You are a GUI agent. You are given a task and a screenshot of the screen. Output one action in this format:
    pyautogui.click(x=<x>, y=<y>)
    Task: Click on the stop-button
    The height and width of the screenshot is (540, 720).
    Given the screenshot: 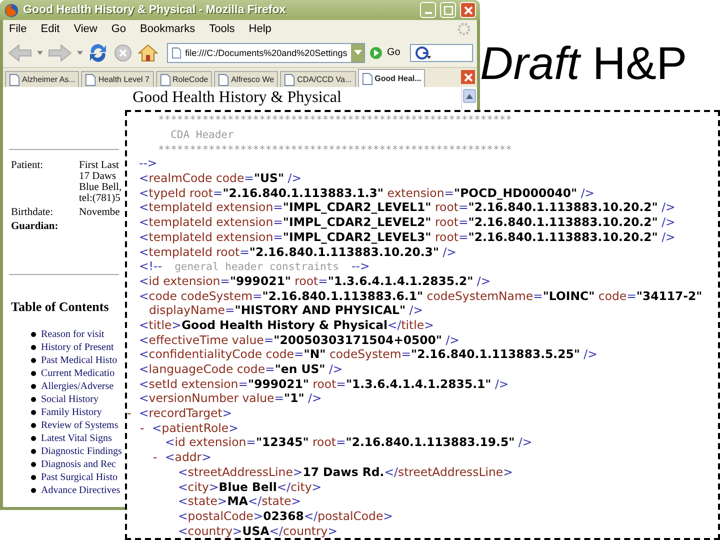 What is the action you would take?
    pyautogui.click(x=123, y=52)
    